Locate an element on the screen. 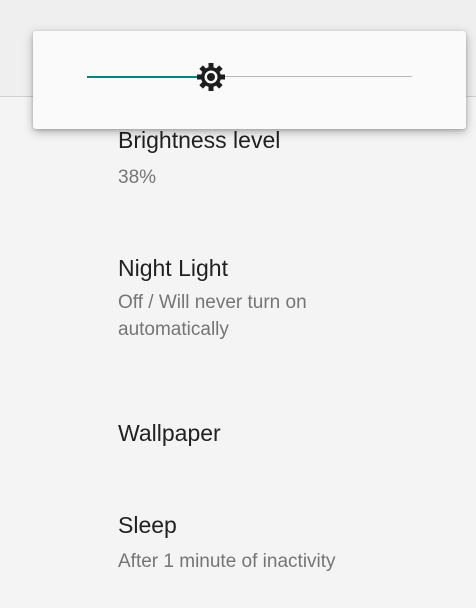 This screenshot has width=476, height=608. setting-title: Sleep is located at coordinates (147, 525).